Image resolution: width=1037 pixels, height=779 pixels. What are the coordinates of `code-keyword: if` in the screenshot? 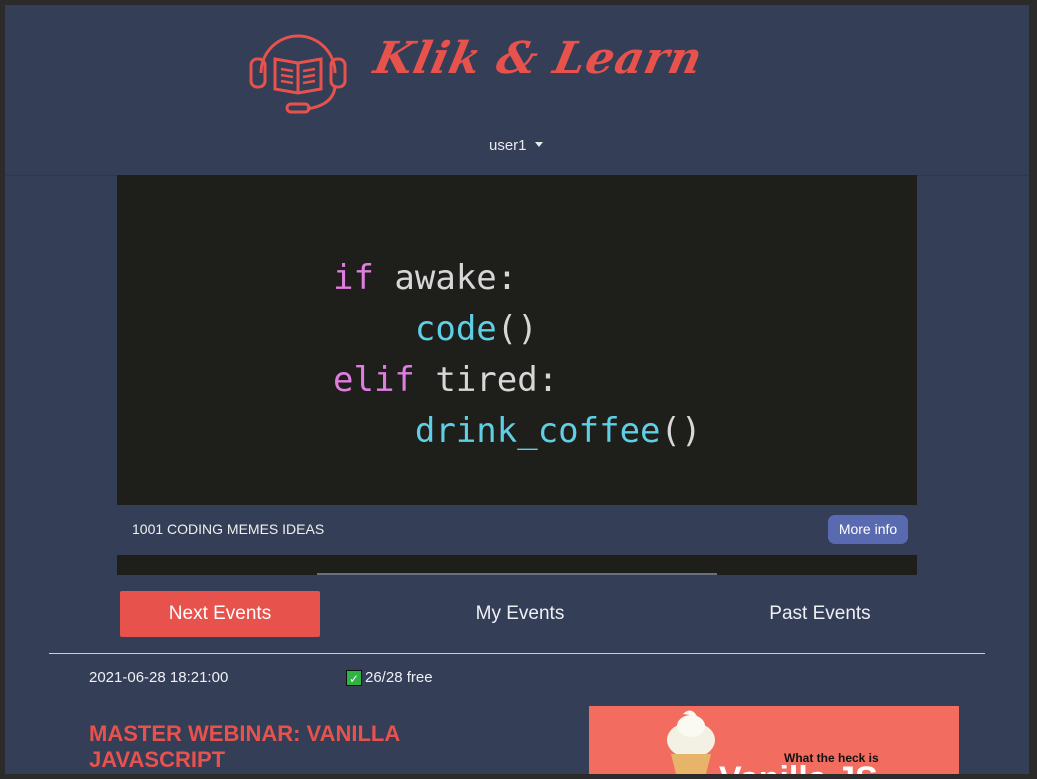 It's located at (353, 278).